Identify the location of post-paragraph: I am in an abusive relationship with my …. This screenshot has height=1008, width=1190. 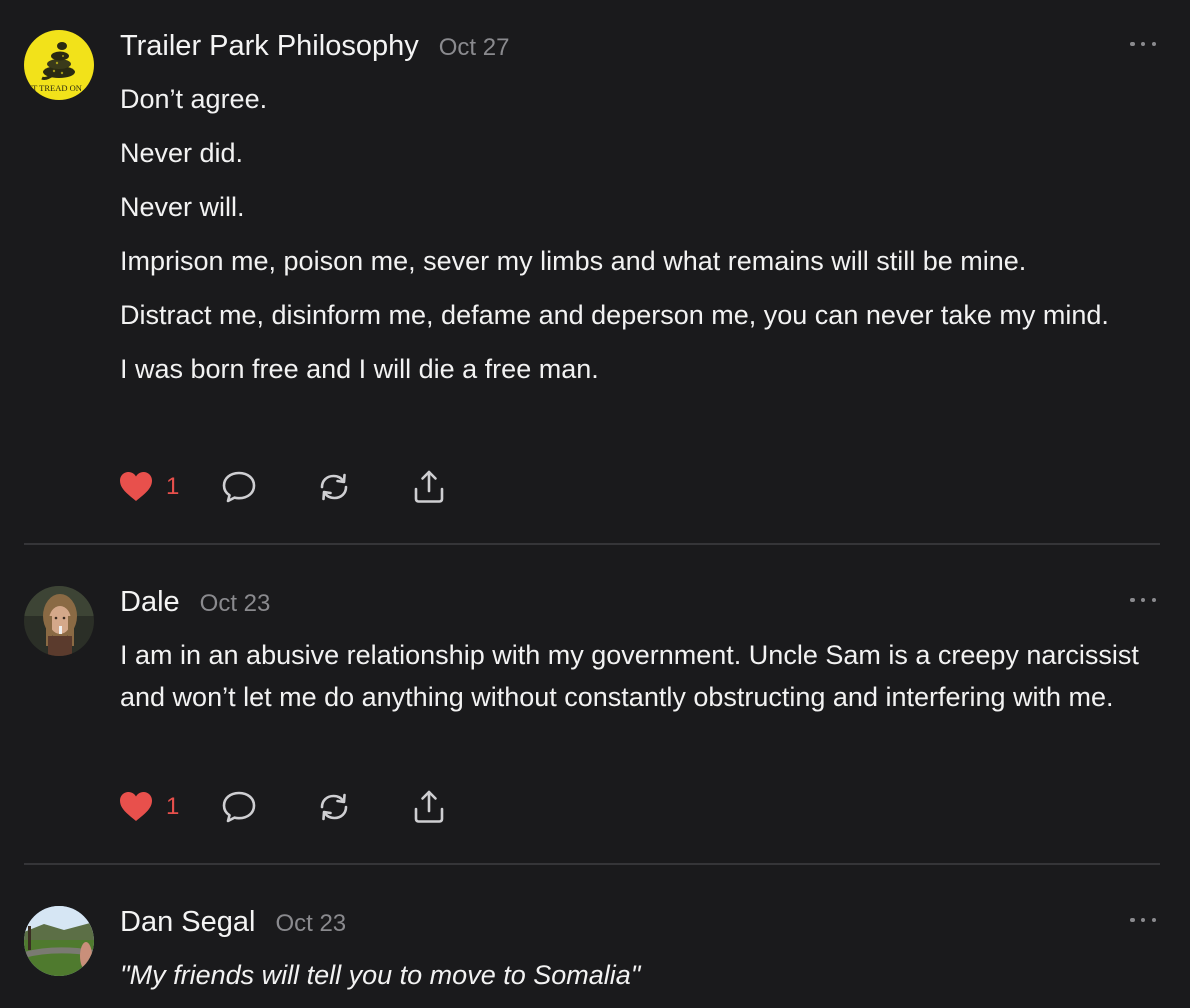
(629, 676).